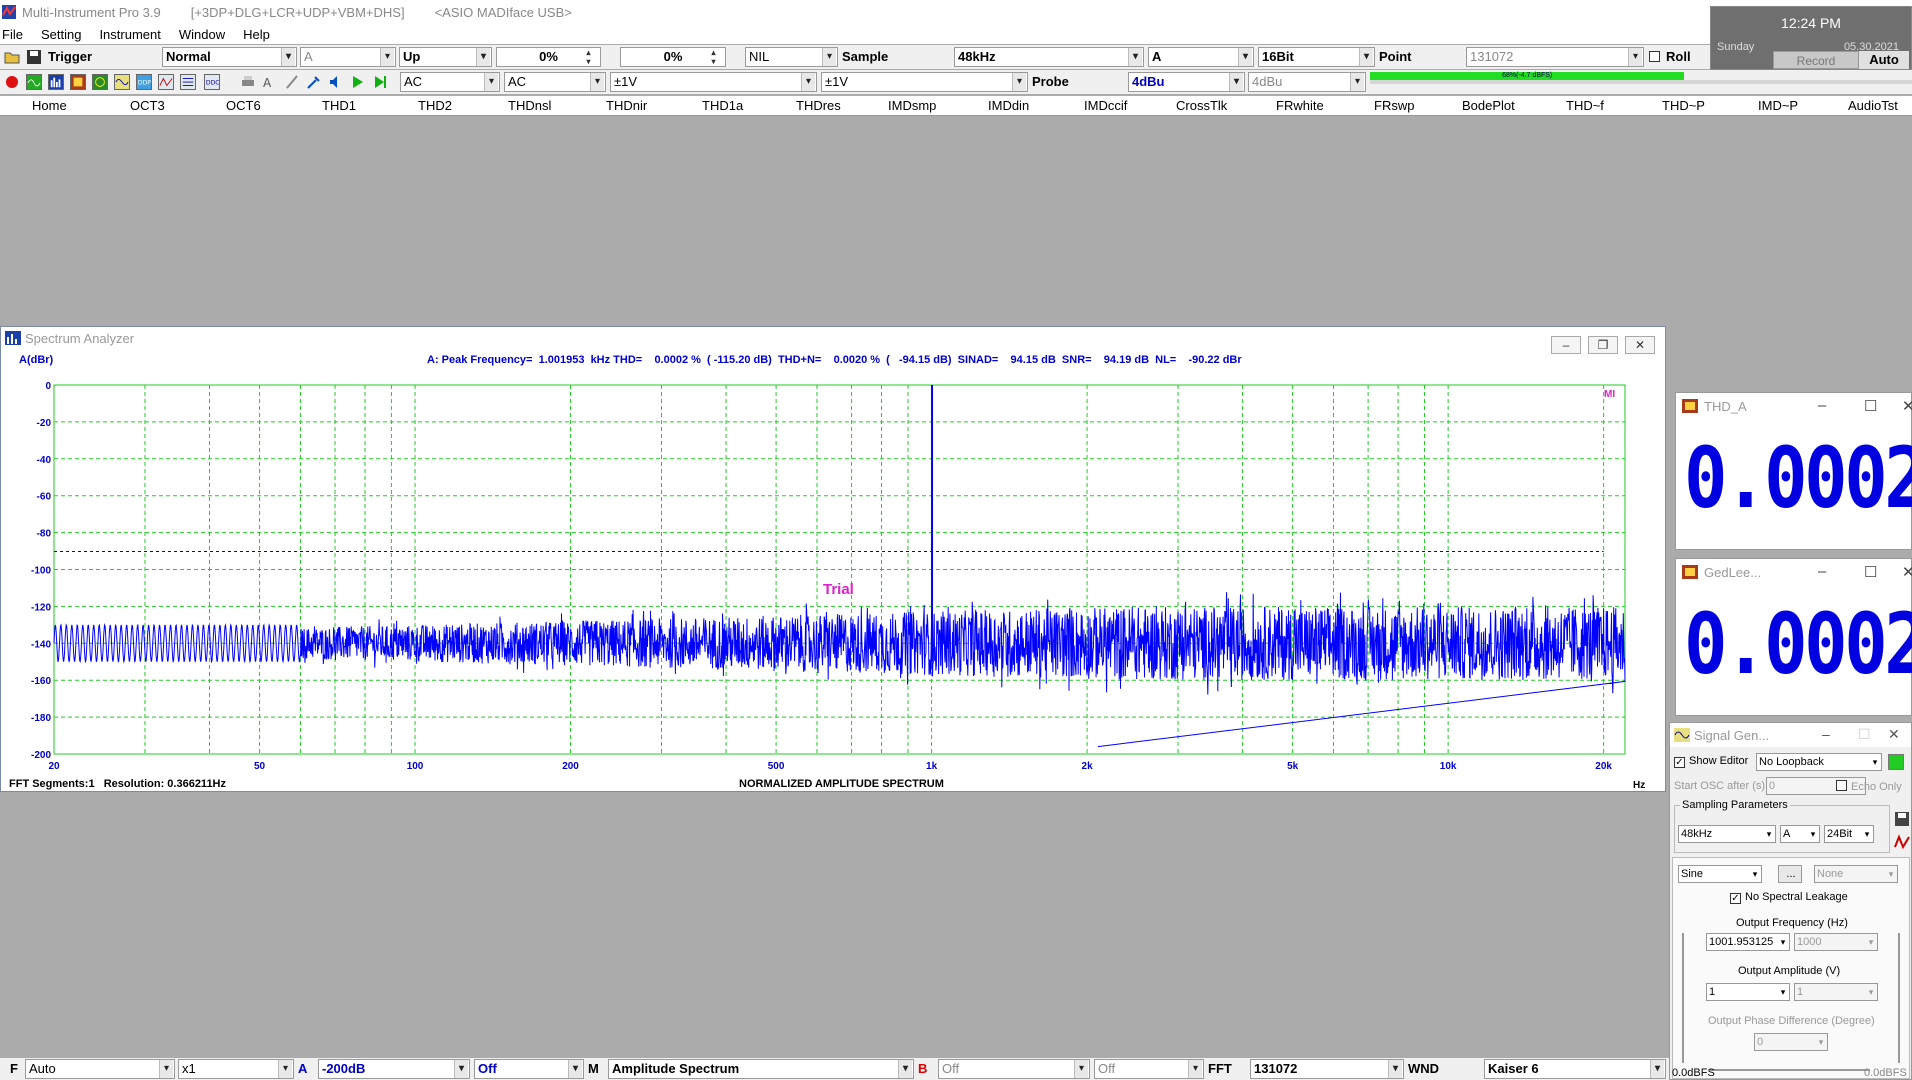 This screenshot has width=1912, height=1080. Describe the element at coordinates (1894, 734) in the screenshot. I see `siggen-close-button: ✕` at that location.